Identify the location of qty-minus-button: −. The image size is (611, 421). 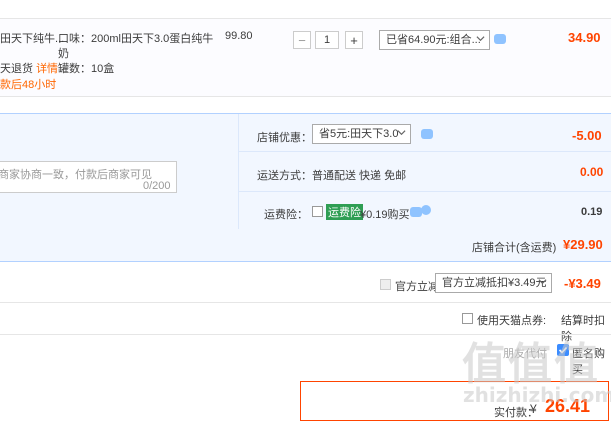
(302, 40).